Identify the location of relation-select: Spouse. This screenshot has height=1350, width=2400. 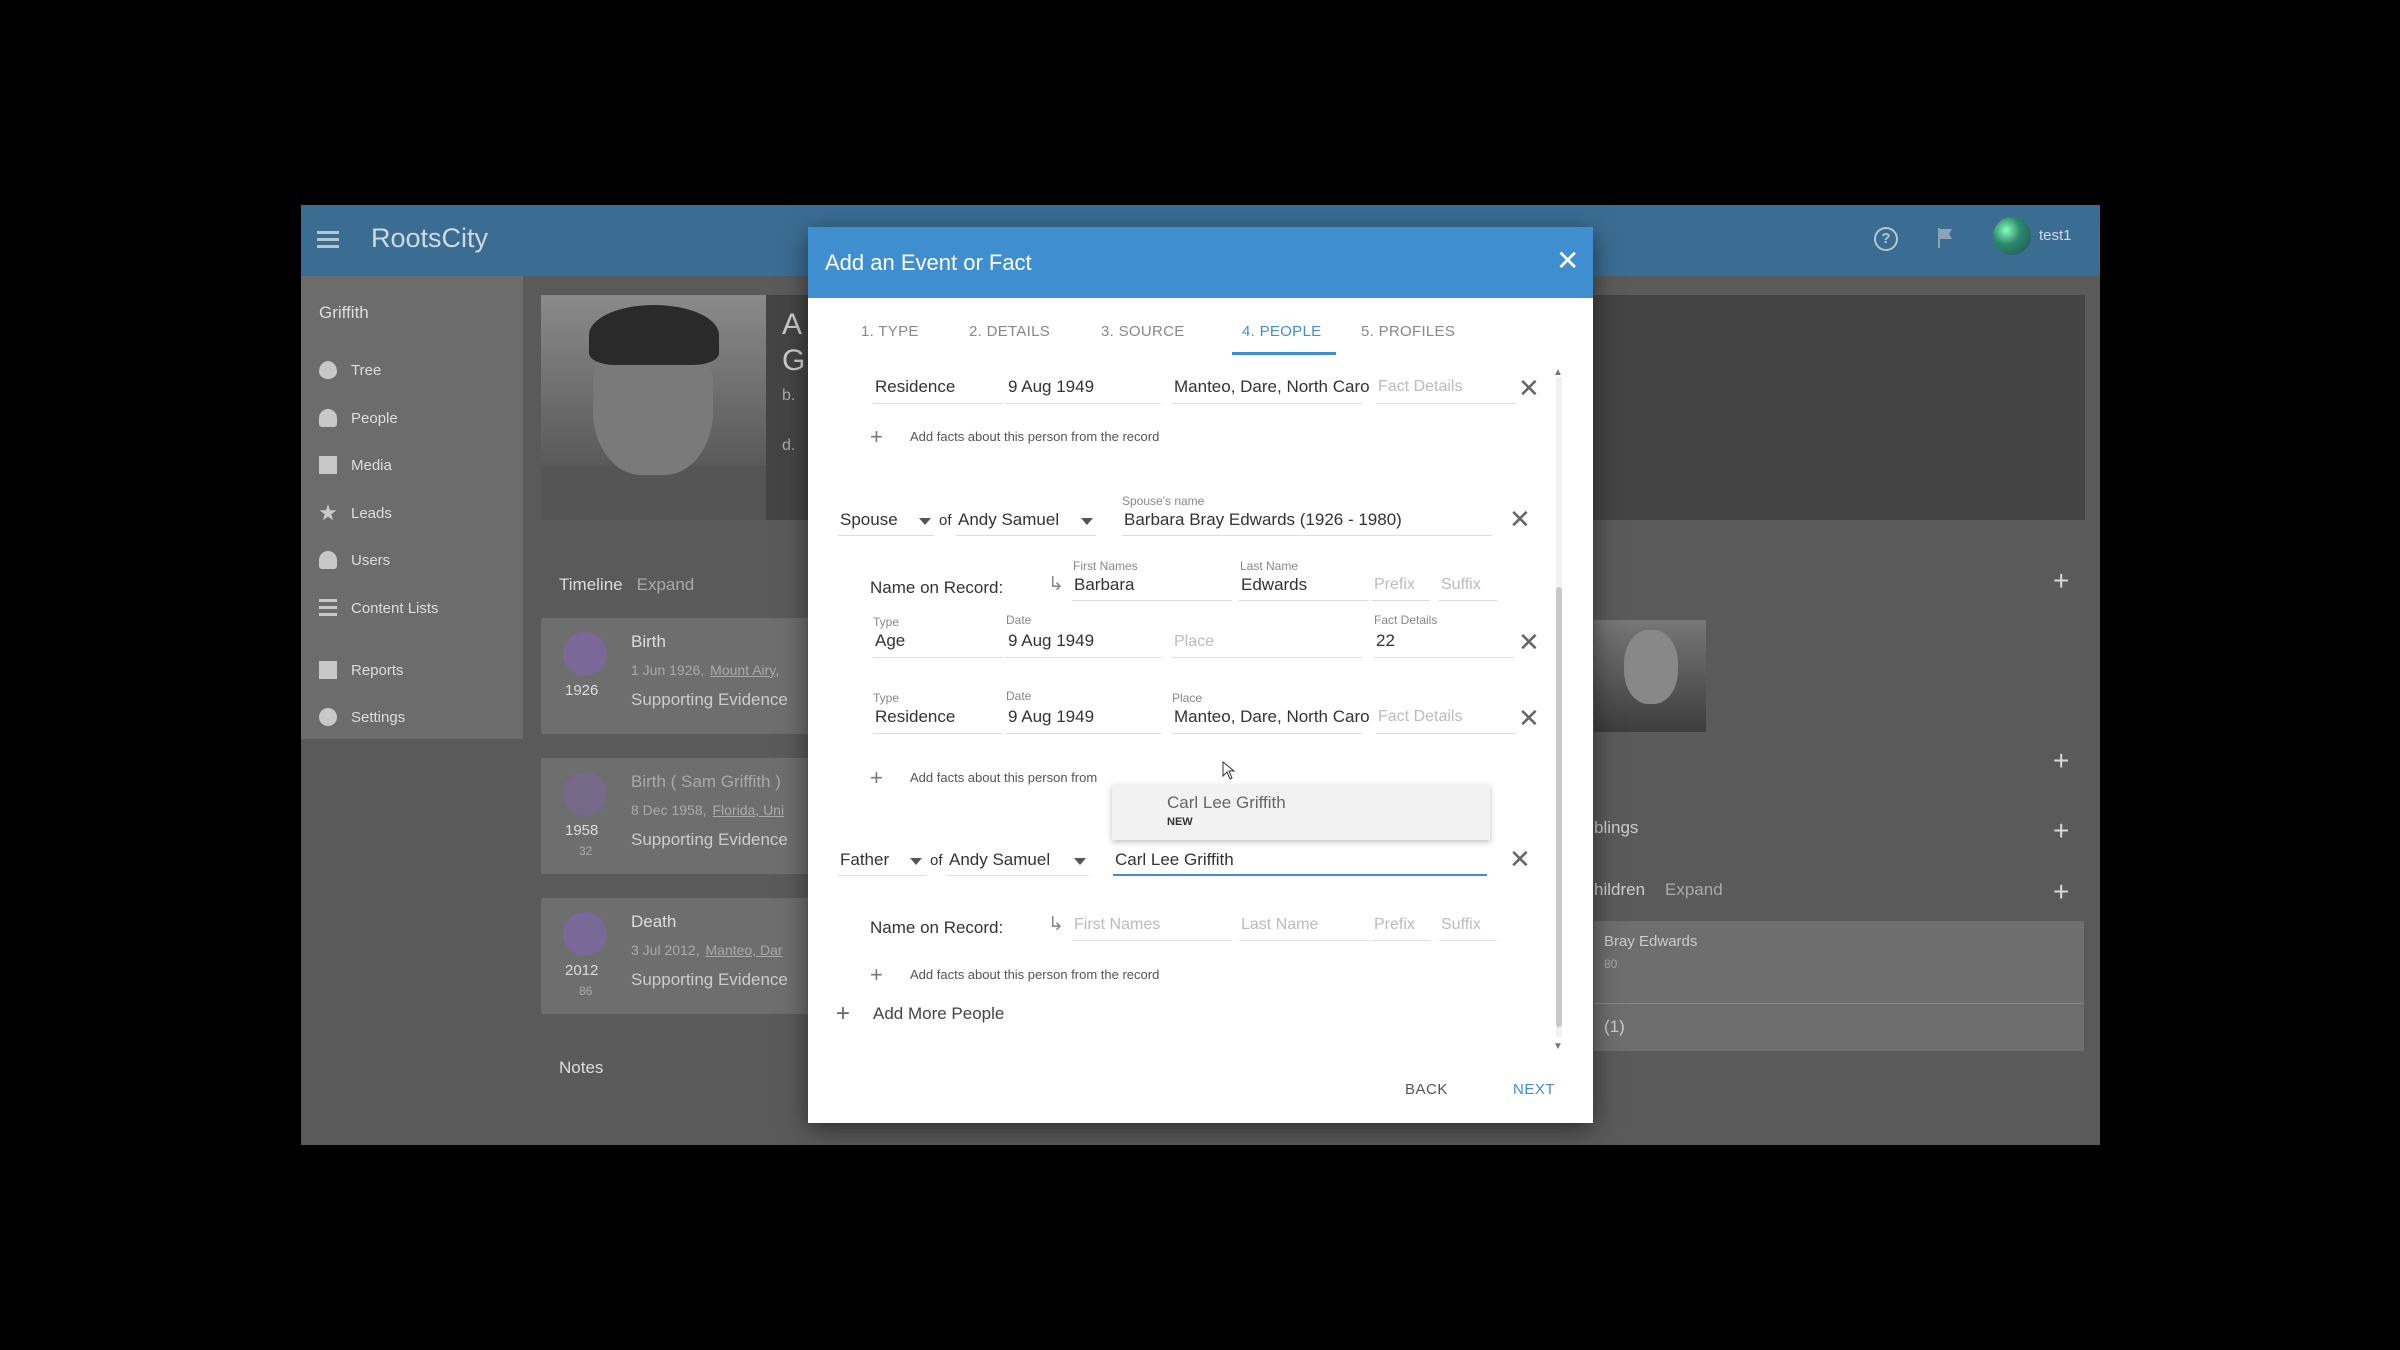
(869, 520).